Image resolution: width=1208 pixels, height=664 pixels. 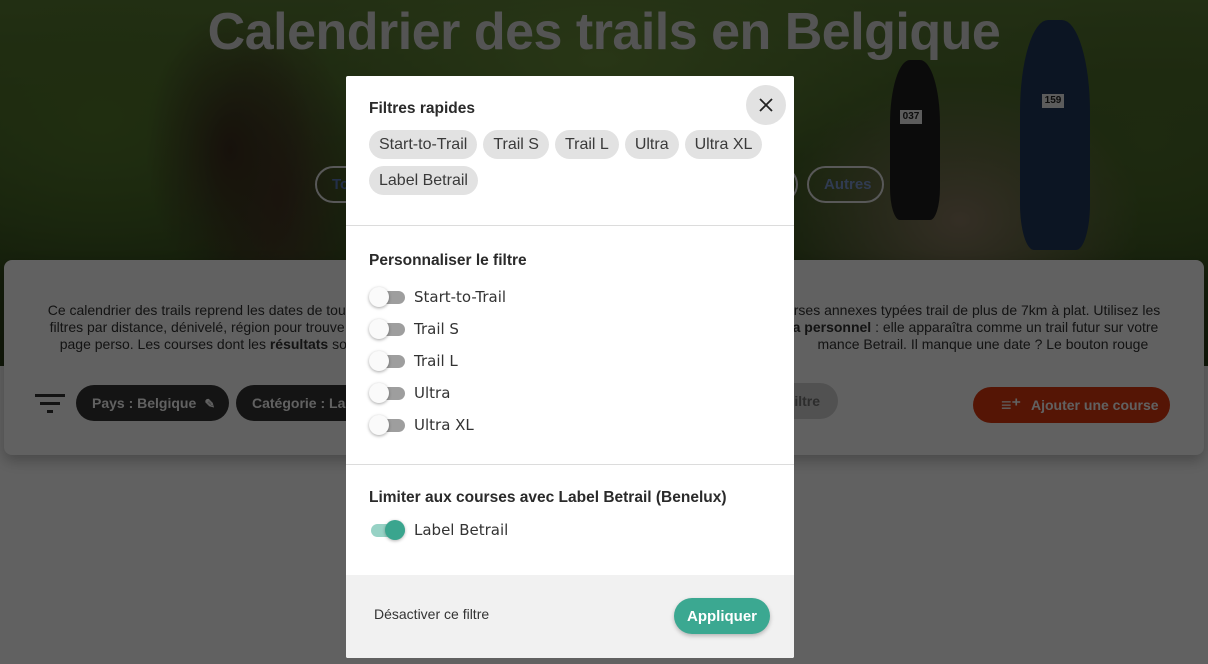 I want to click on close-button, so click(x=766, y=105).